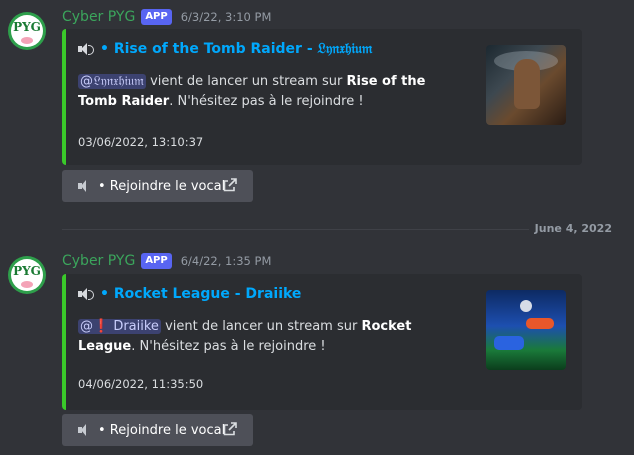  What do you see at coordinates (119, 326) in the screenshot?
I see `user-mention: @❗ Draiike` at bounding box center [119, 326].